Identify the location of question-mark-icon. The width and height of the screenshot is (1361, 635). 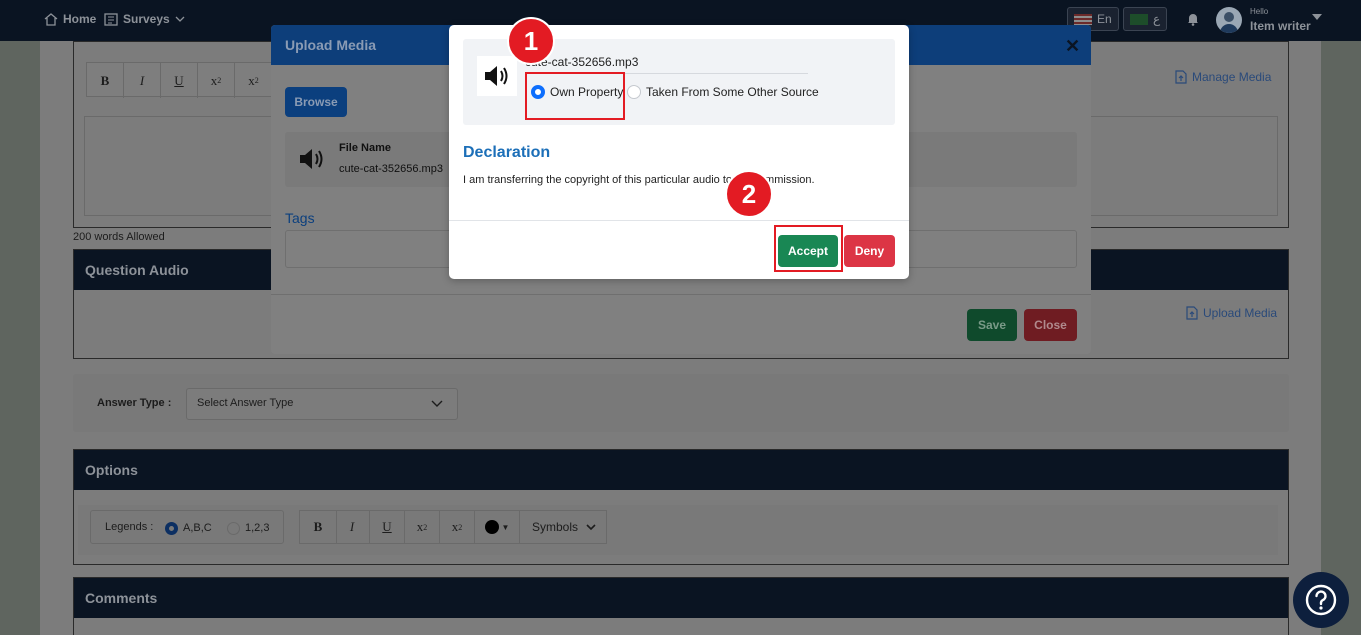
(1321, 600).